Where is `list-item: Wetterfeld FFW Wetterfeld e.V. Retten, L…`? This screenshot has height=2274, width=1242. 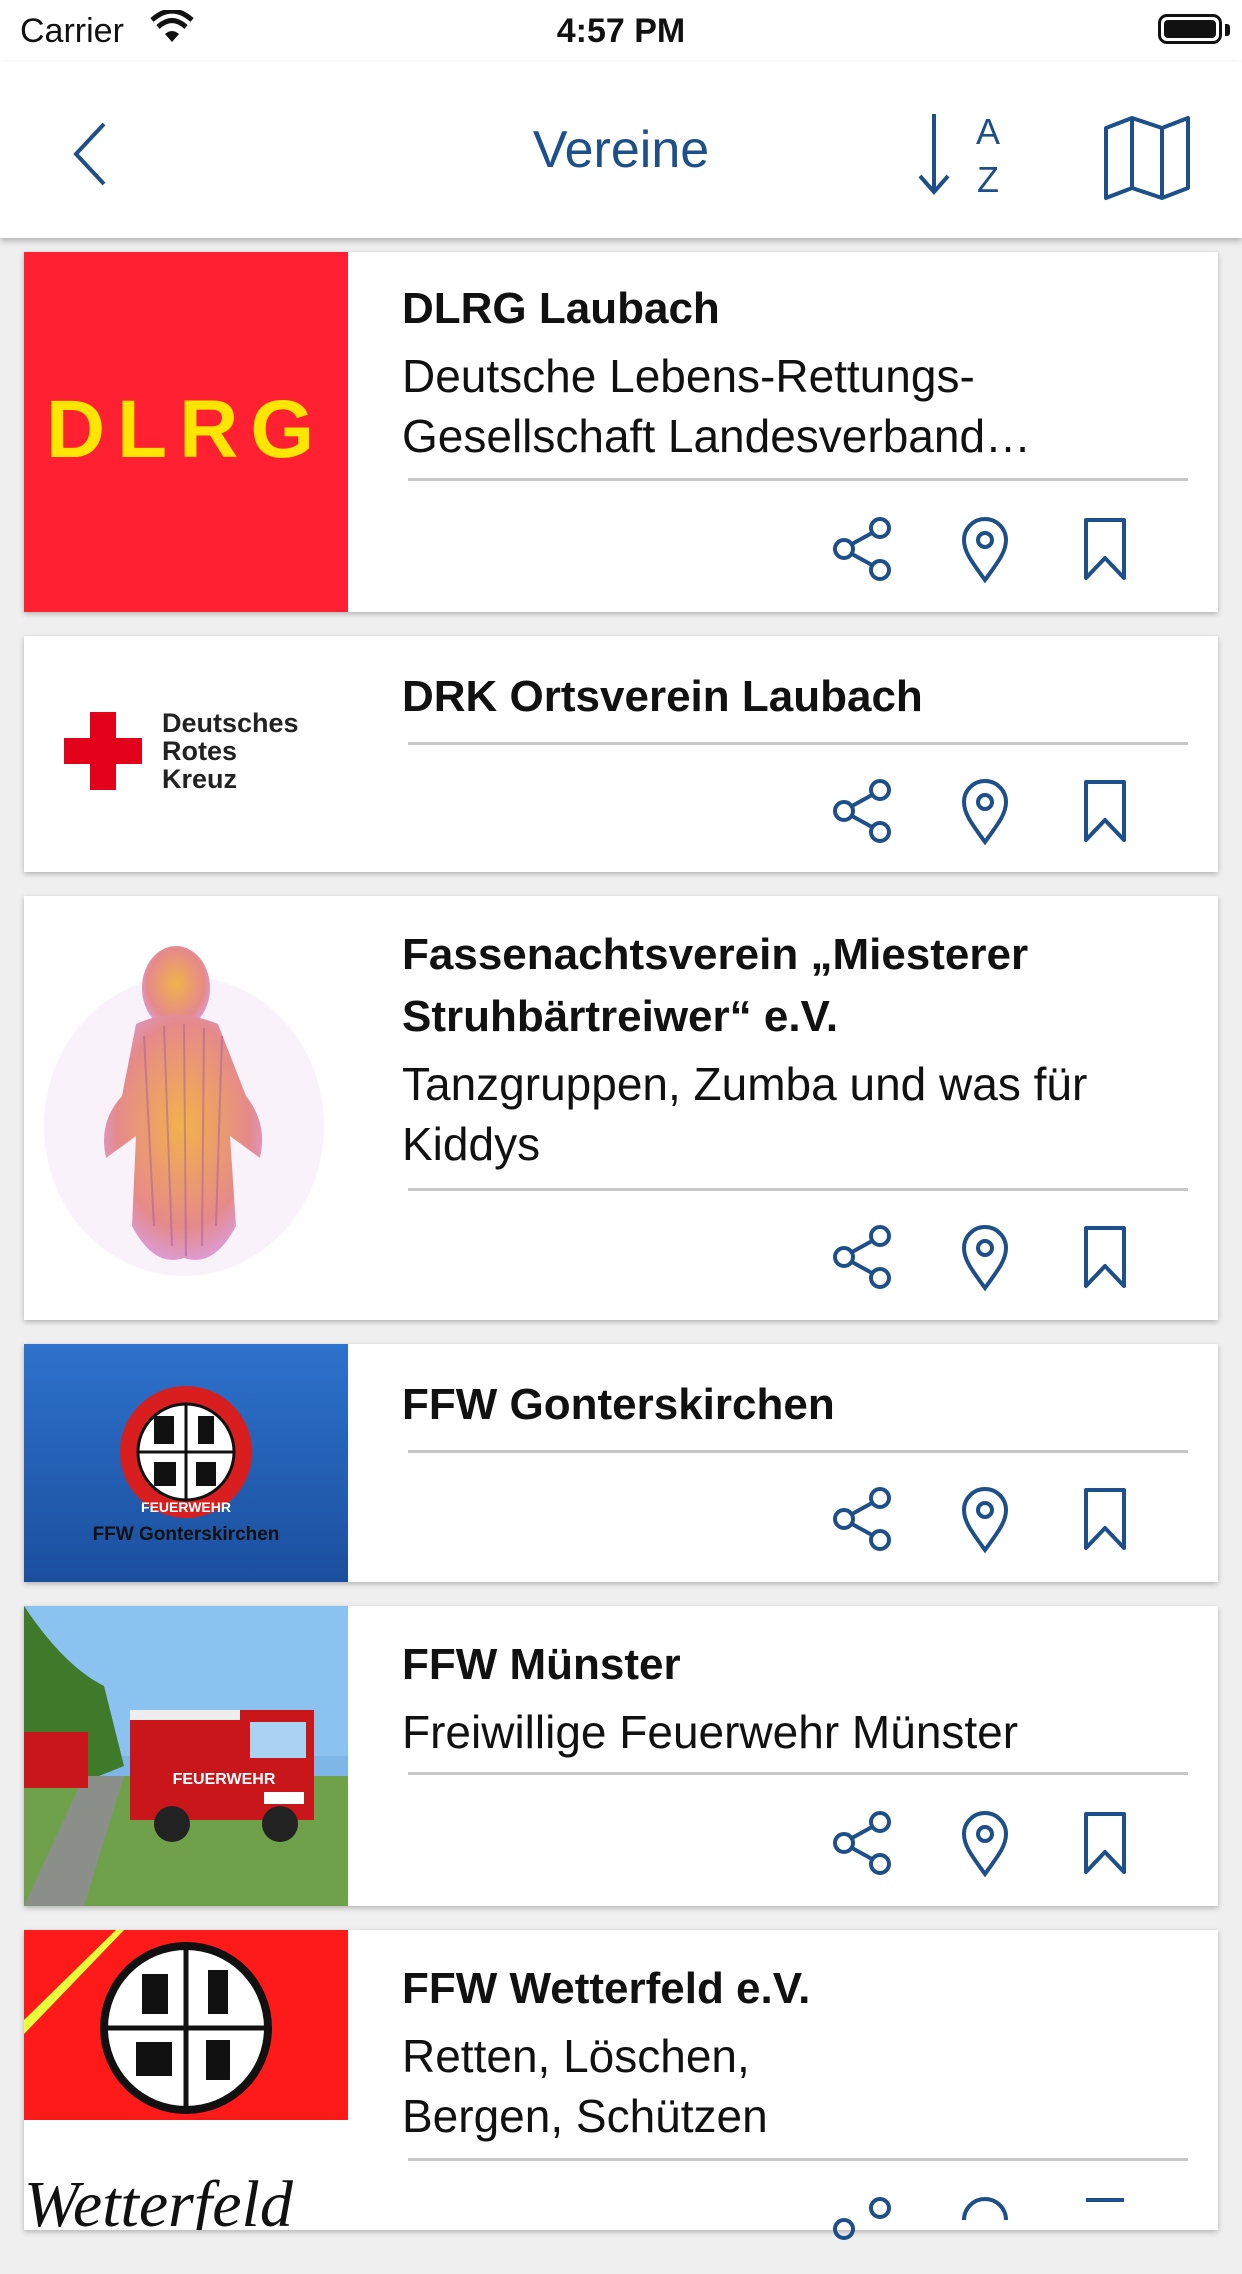
list-item: Wetterfeld FFW Wetterfeld e.V. Retten, L… is located at coordinates (621, 2085).